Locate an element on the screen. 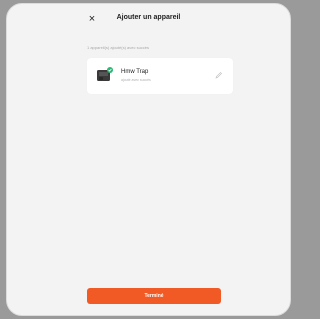 The image size is (320, 319). section-label: 1 appareil(s) ajouté(s) avec succès is located at coordinates (118, 47).